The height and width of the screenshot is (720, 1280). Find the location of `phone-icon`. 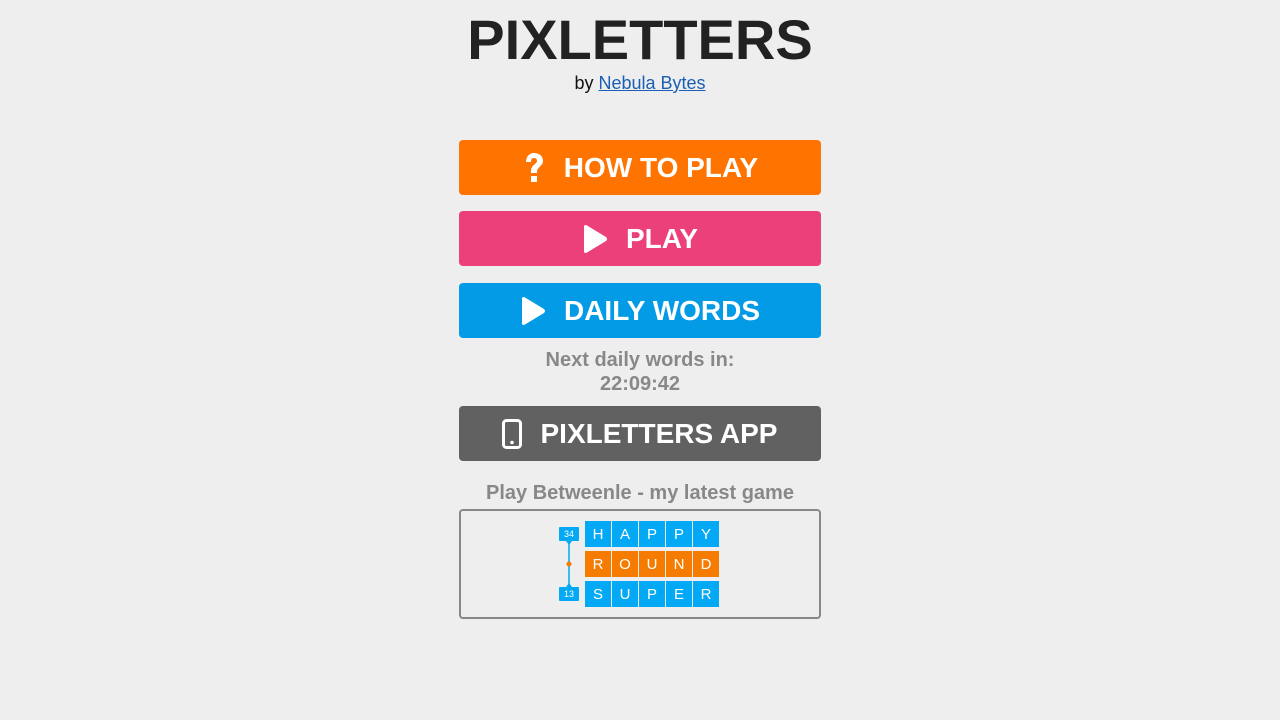

phone-icon is located at coordinates (512, 433).